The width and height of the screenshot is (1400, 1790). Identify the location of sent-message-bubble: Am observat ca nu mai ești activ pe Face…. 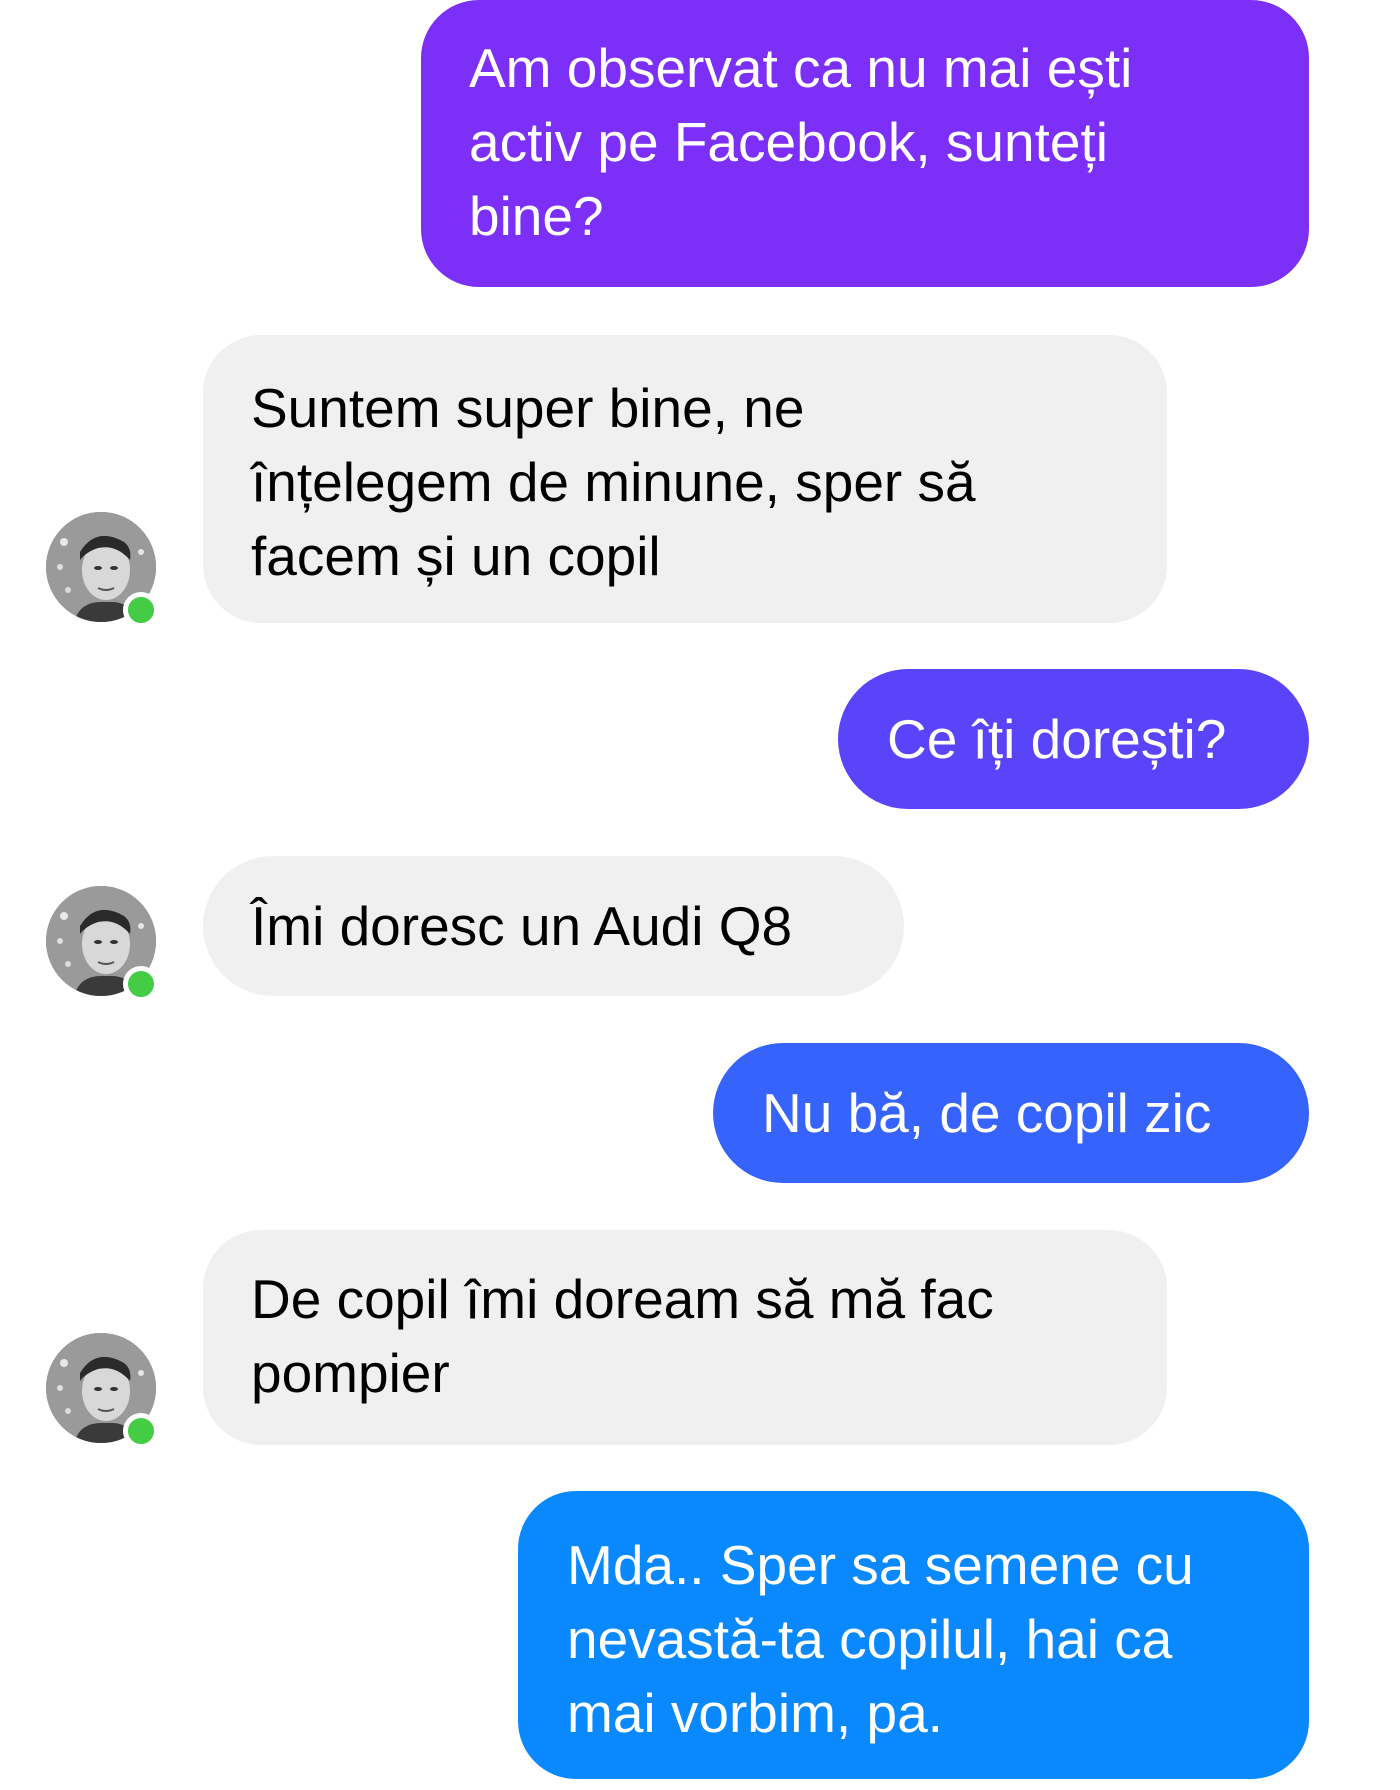
(865, 143).